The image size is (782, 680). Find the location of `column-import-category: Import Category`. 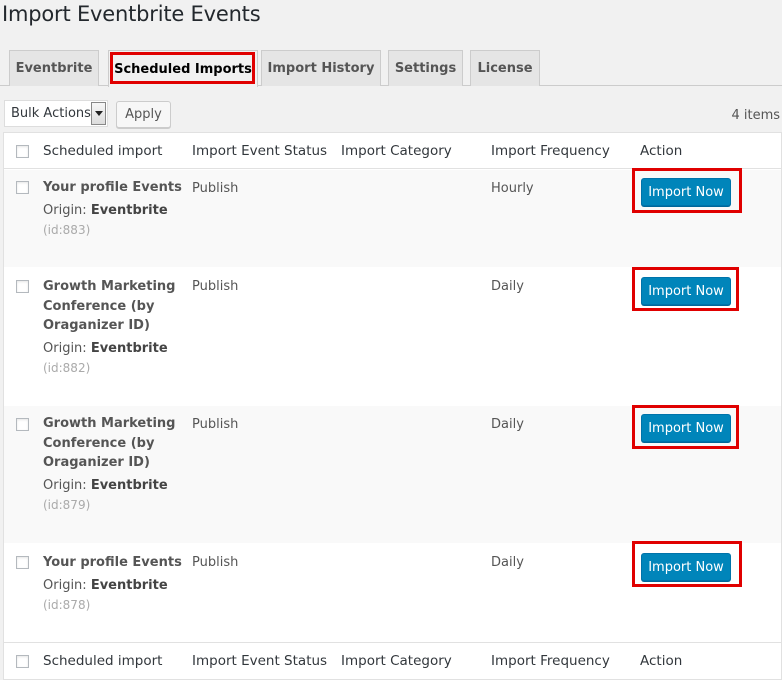

column-import-category: Import Category is located at coordinates (396, 151).